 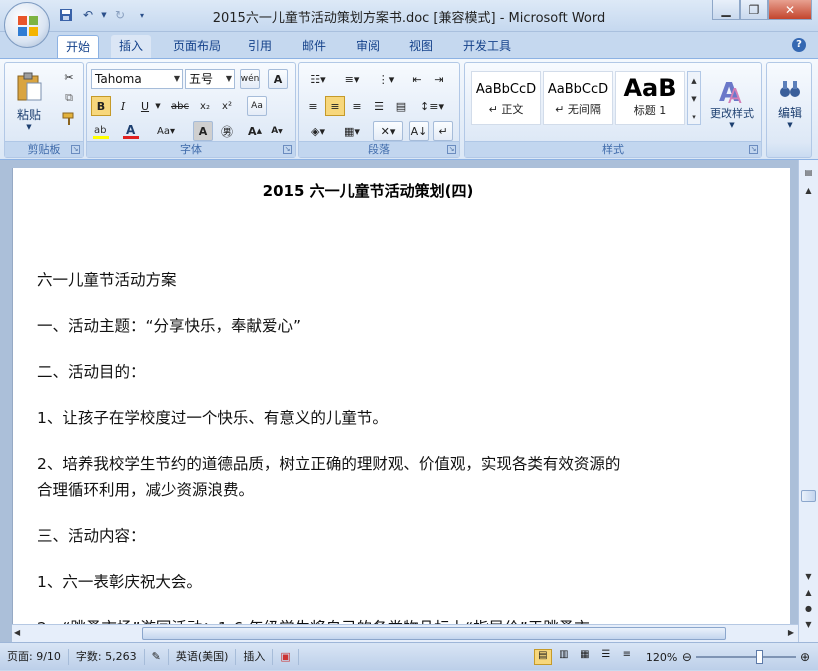 I want to click on undo-dropdown-icon: ▼, so click(x=104, y=15).